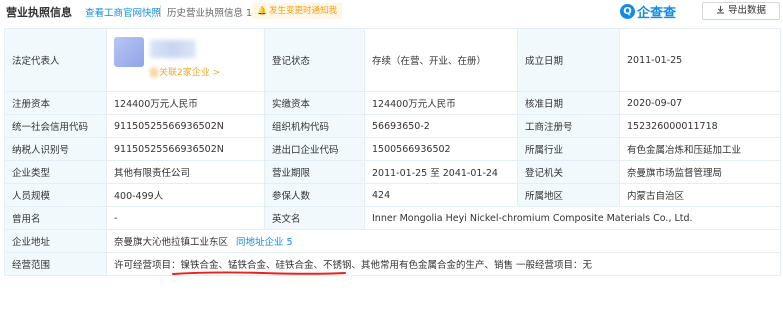 This screenshot has height=329, width=783. What do you see at coordinates (264, 242) in the screenshot?
I see `same-address-link: 同地址企业 5` at bounding box center [264, 242].